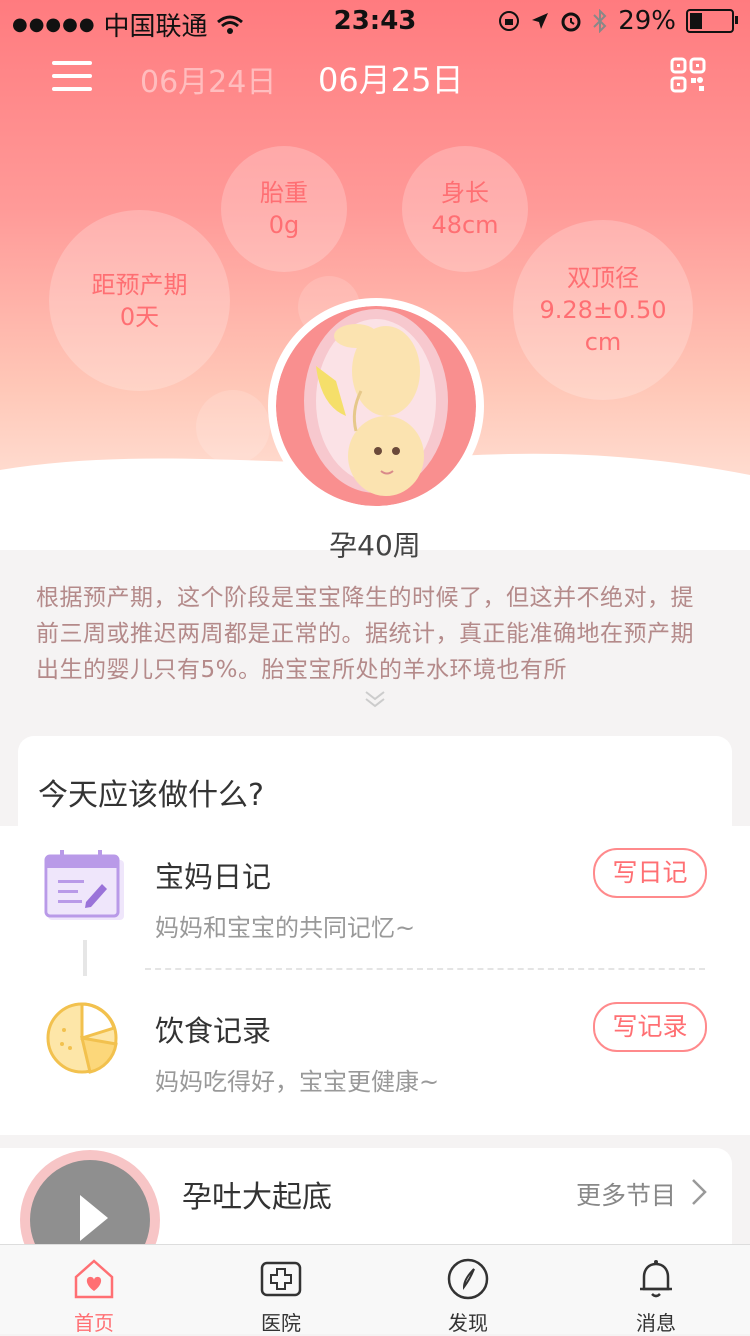 The height and width of the screenshot is (1336, 750). I want to click on timeline-connector, so click(85, 958).